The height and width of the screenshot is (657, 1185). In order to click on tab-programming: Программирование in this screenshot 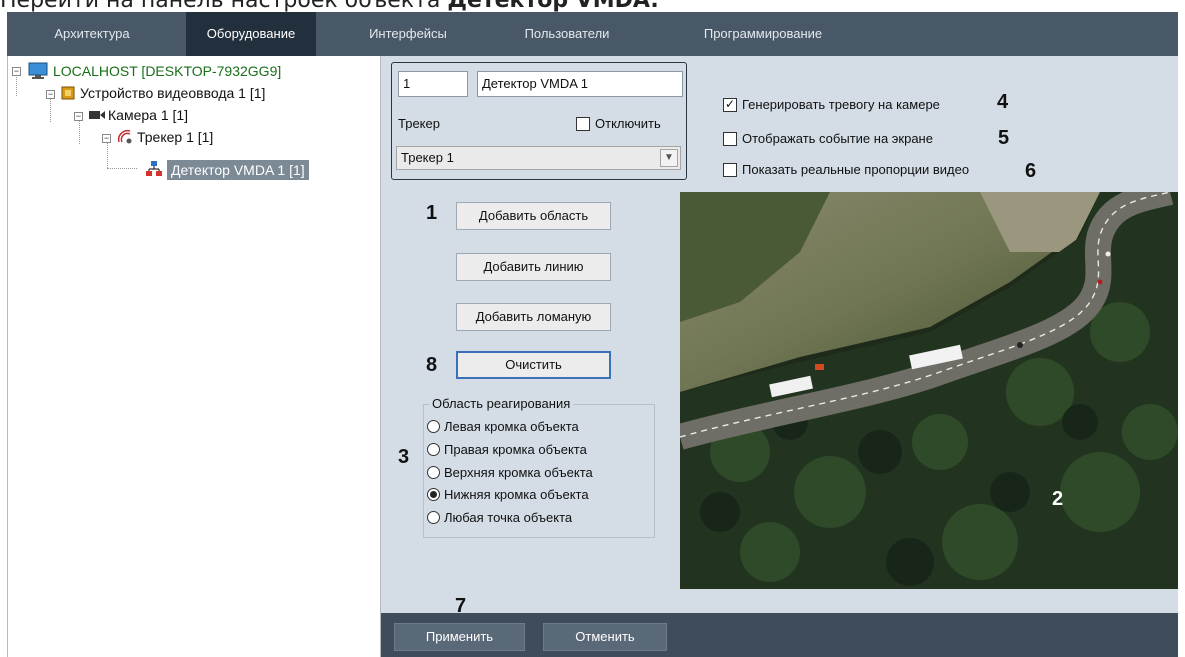, I will do `click(763, 34)`.